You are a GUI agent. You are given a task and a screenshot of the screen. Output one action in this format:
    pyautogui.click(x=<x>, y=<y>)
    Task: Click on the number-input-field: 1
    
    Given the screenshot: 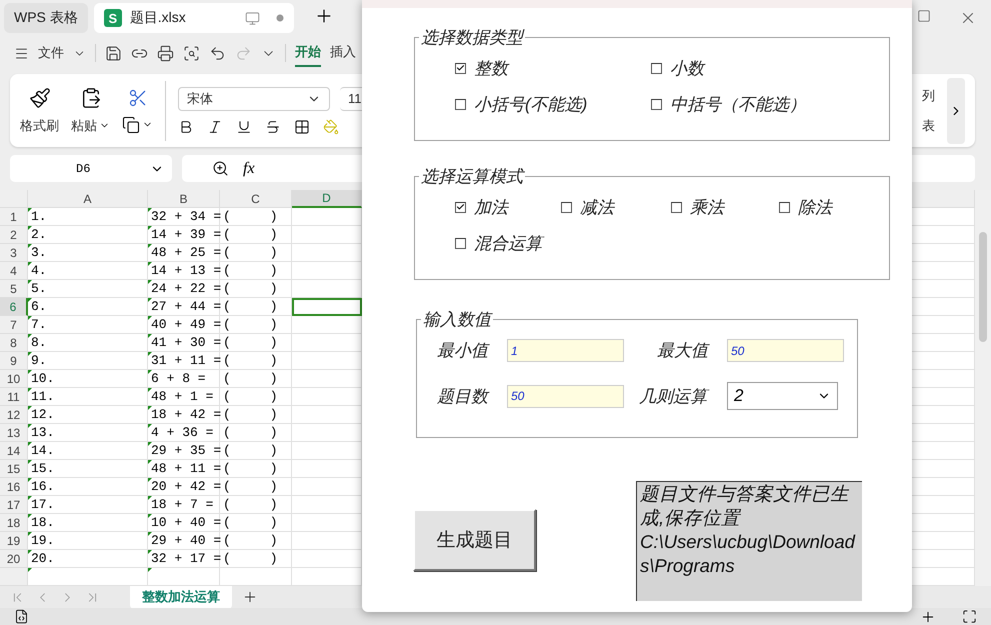 What is the action you would take?
    pyautogui.click(x=565, y=350)
    